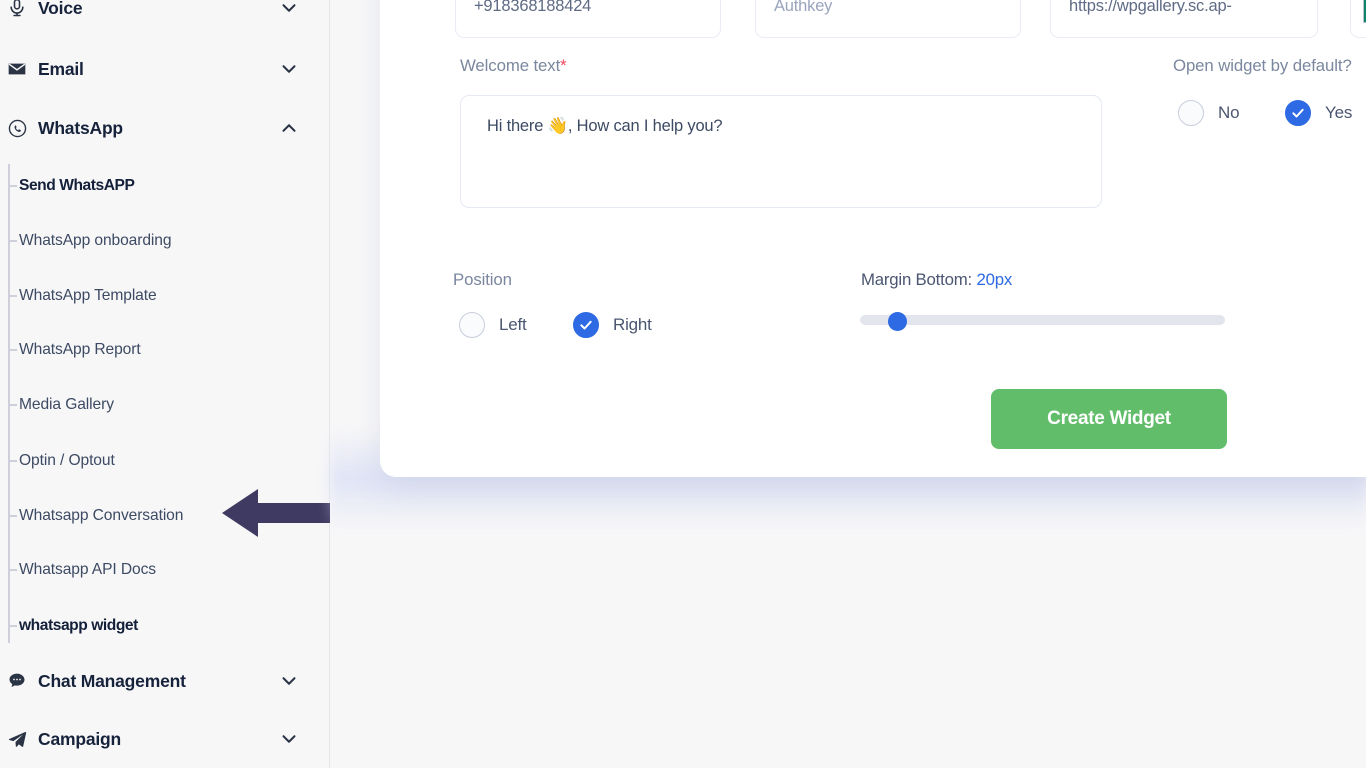  Describe the element at coordinates (897, 321) in the screenshot. I see `margin-bottom-slider-thumb` at that location.